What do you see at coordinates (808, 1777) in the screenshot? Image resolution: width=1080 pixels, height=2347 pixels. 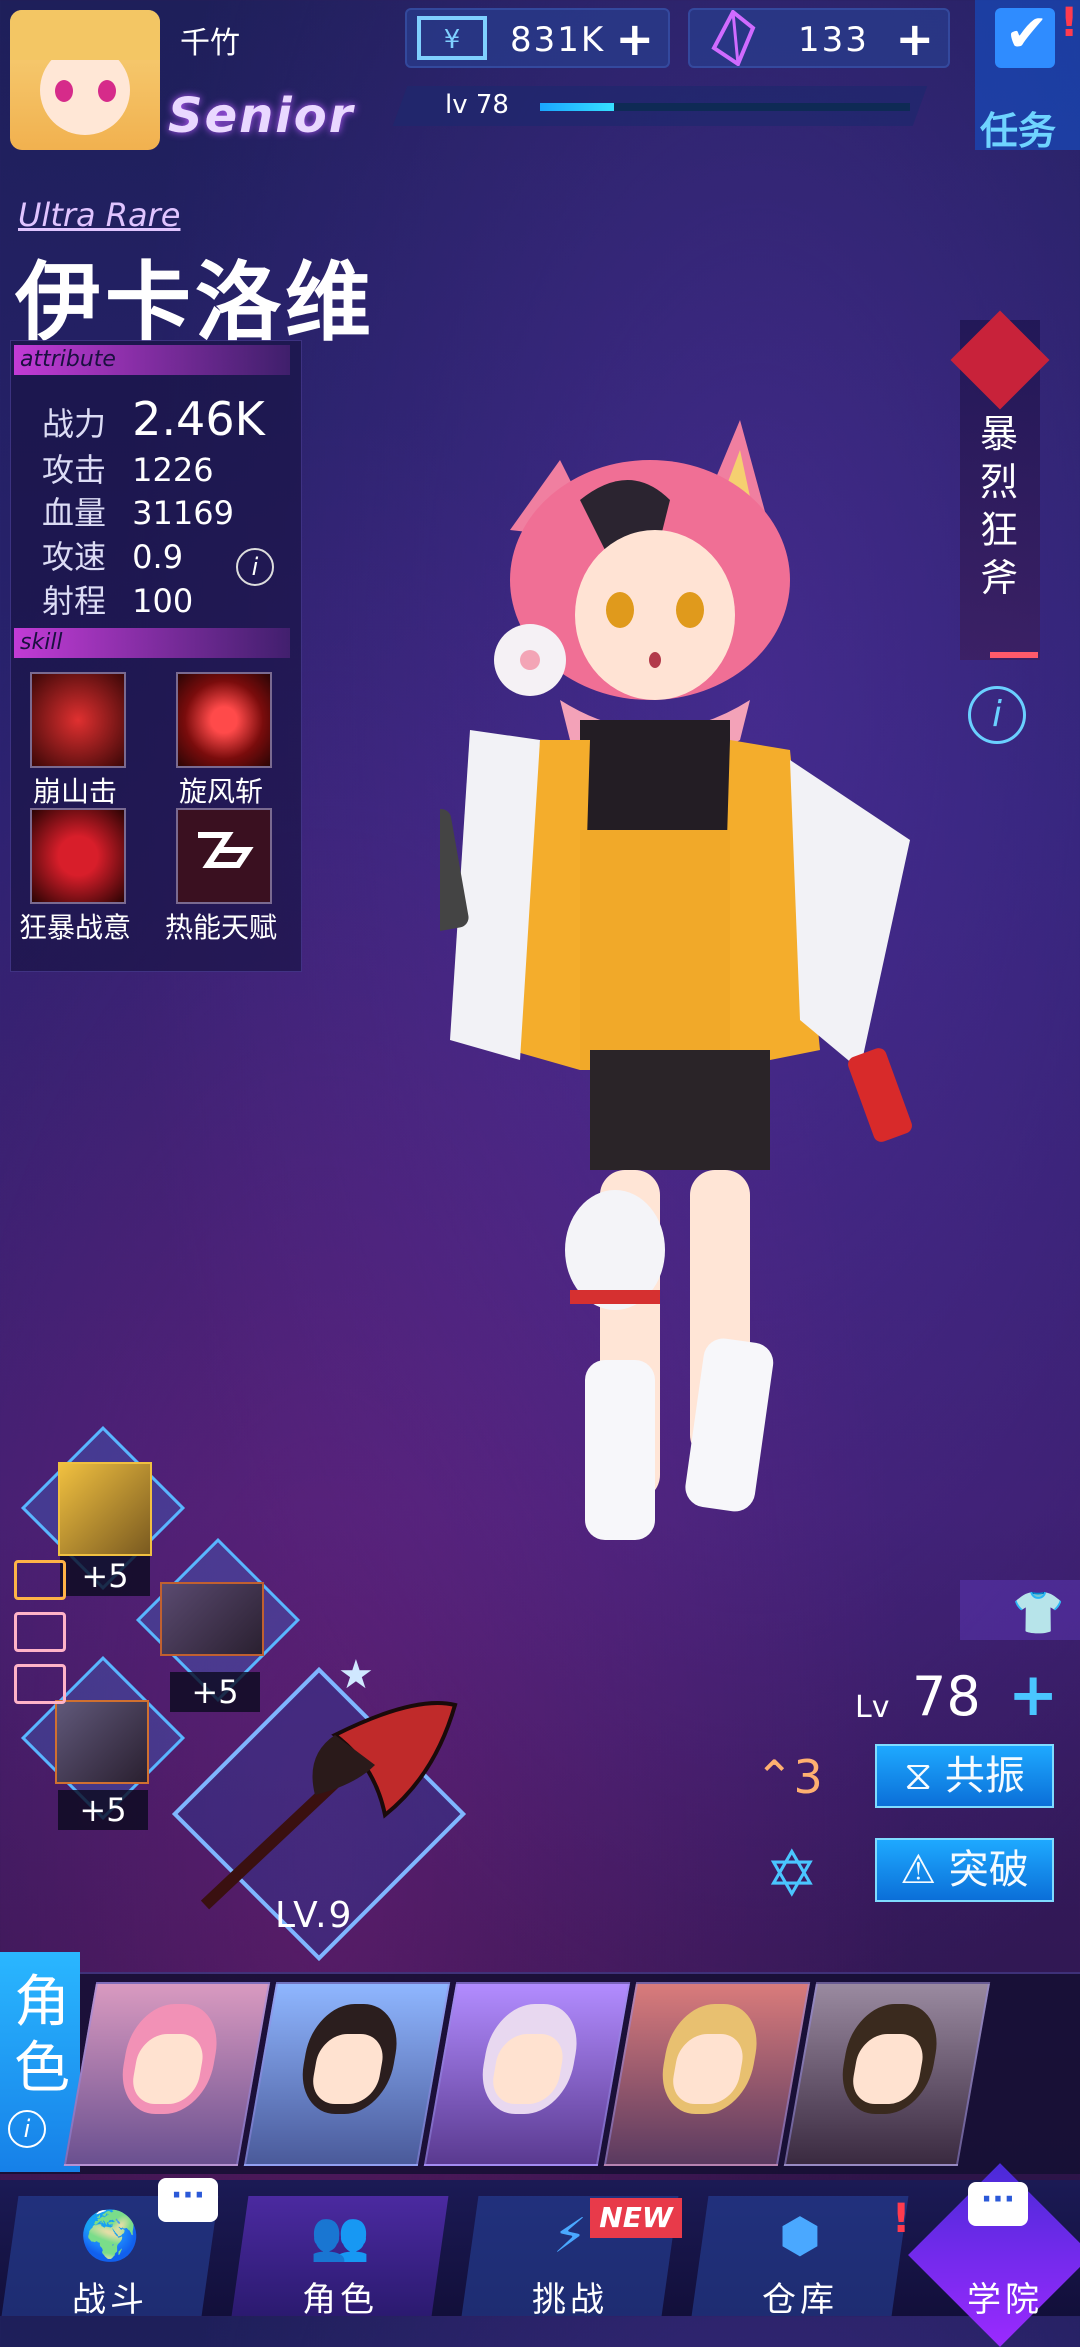 I see `star-rank-value: 3` at bounding box center [808, 1777].